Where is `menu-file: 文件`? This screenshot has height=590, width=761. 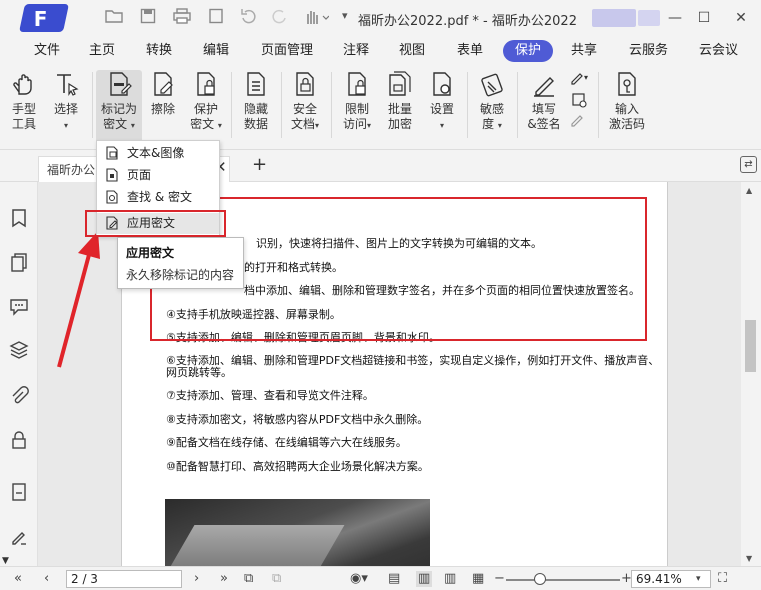
menu-file: 文件 is located at coordinates (47, 51).